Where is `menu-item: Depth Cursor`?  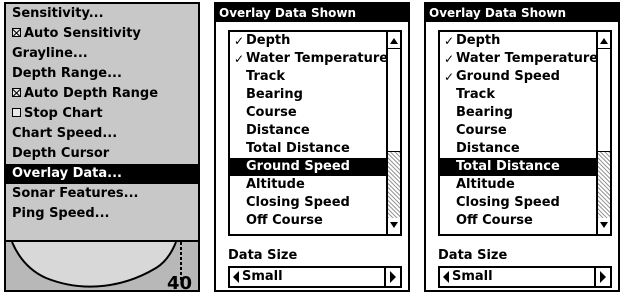 menu-item: Depth Cursor is located at coordinates (102, 154).